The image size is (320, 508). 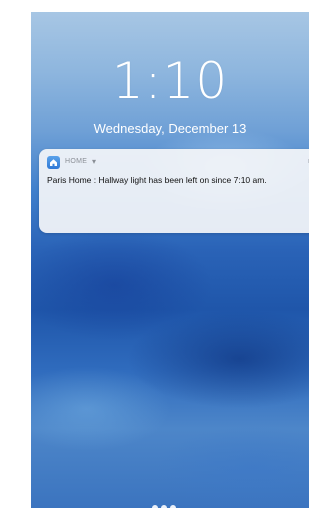 What do you see at coordinates (170, 128) in the screenshot?
I see `lockscreen-date: Wednesday, December 13` at bounding box center [170, 128].